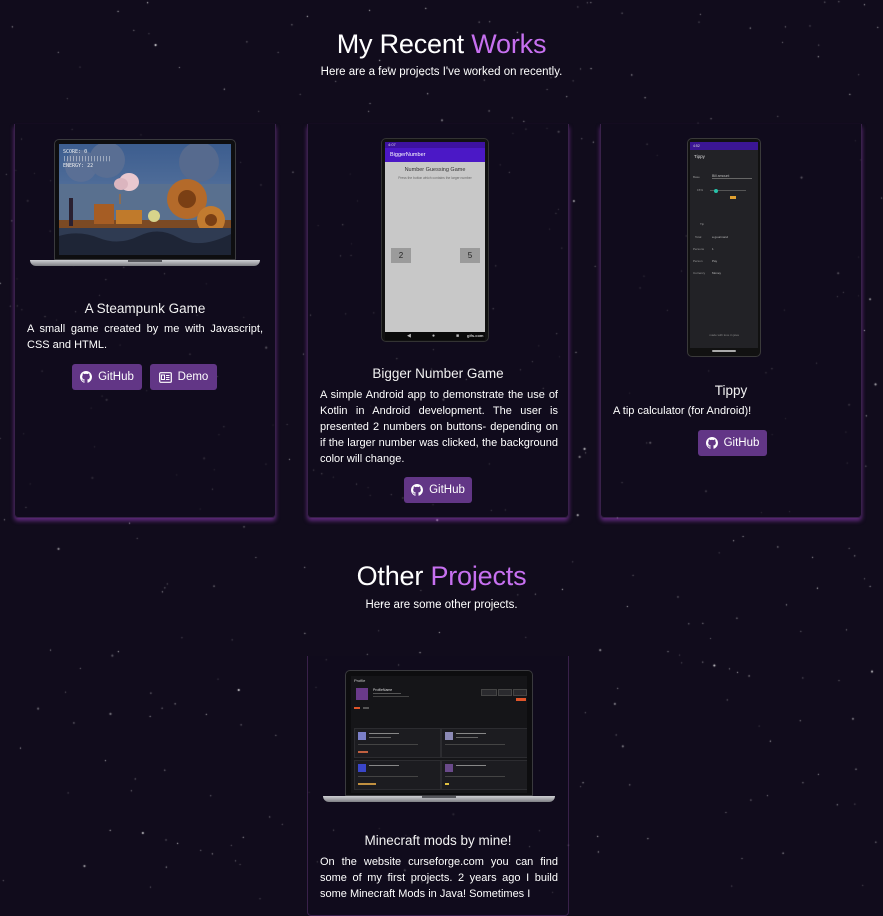 This screenshot has width=883, height=916. Describe the element at coordinates (145, 199) in the screenshot. I see `steampunk-game-screenshot: SCORE: 0 |||||||||||||||| ENERGY: 22` at that location.